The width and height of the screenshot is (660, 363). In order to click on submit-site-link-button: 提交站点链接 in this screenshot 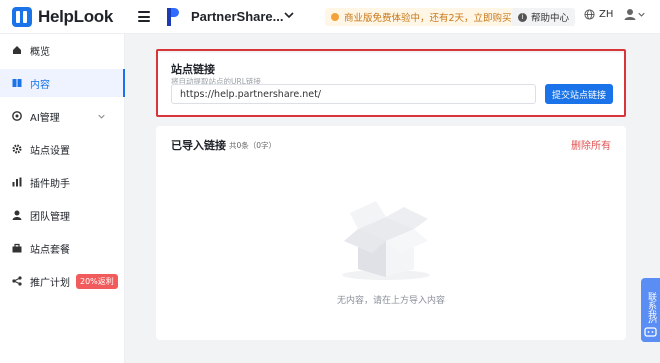, I will do `click(579, 94)`.